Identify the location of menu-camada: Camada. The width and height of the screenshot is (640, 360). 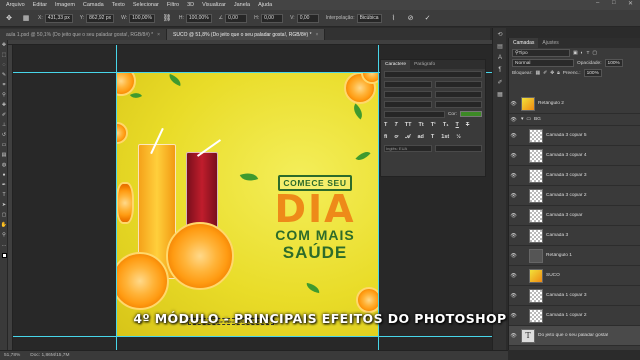
(93, 5).